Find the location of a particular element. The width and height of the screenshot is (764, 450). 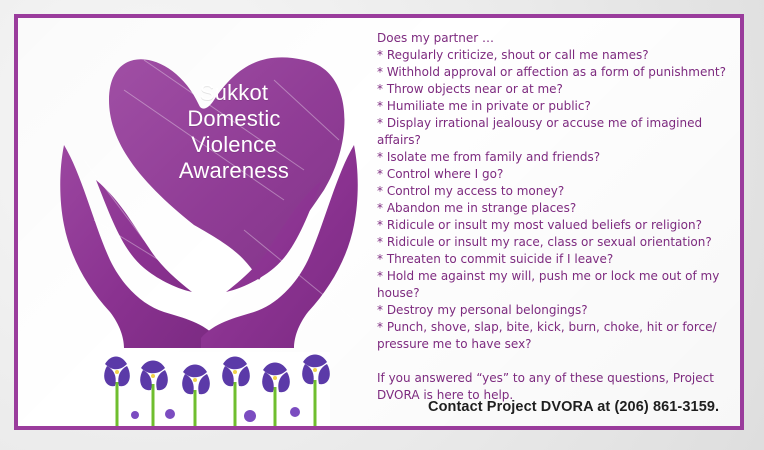

question-item: * Isolate me from family and friends? is located at coordinates (489, 157).